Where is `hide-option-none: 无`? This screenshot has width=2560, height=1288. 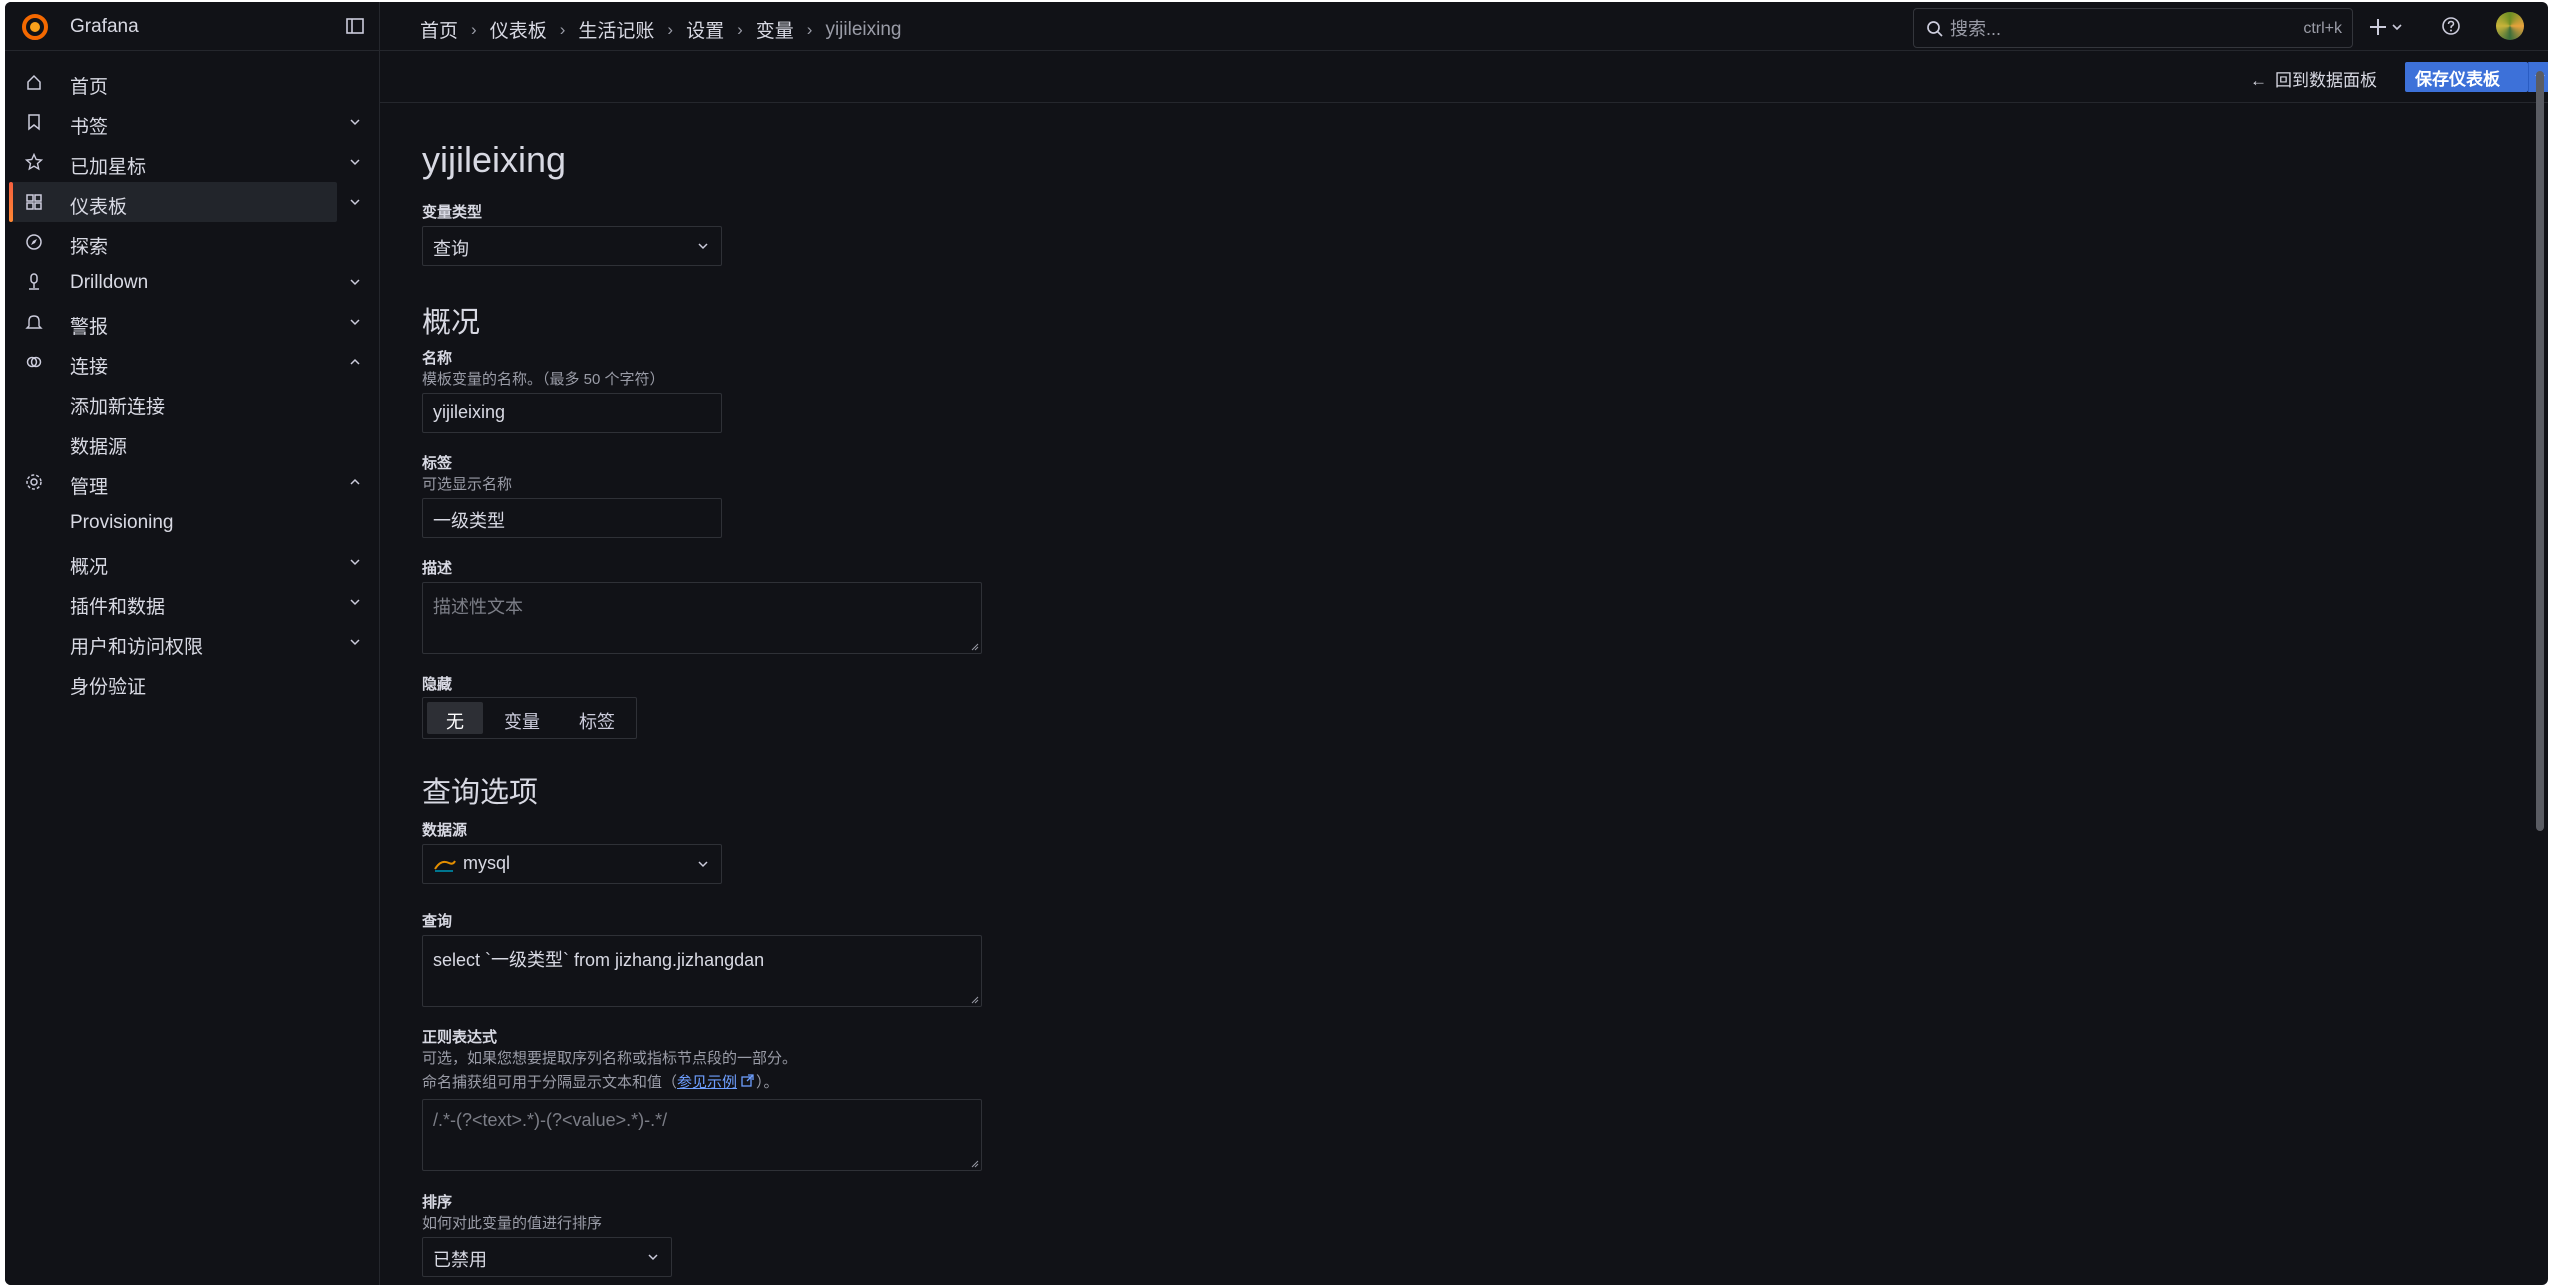
hide-option-none: 无 is located at coordinates (455, 718).